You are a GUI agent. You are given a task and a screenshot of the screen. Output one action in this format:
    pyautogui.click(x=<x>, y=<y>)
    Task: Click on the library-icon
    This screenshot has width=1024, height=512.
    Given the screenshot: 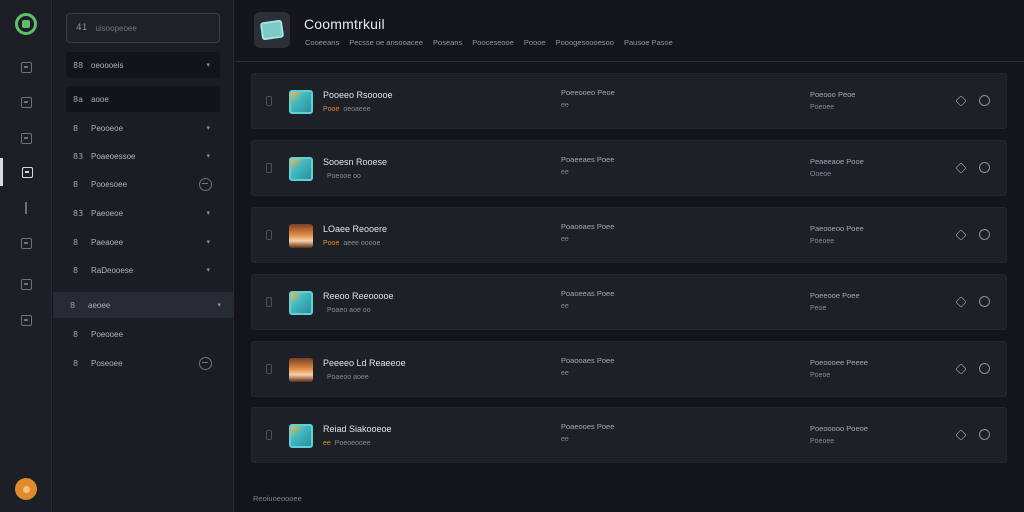 What is the action you would take?
    pyautogui.click(x=27, y=172)
    